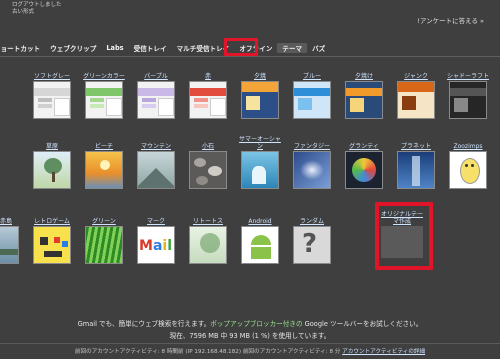 The image size is (500, 359). Describe the element at coordinates (208, 100) in the screenshot. I see `theme-red-icon` at that location.